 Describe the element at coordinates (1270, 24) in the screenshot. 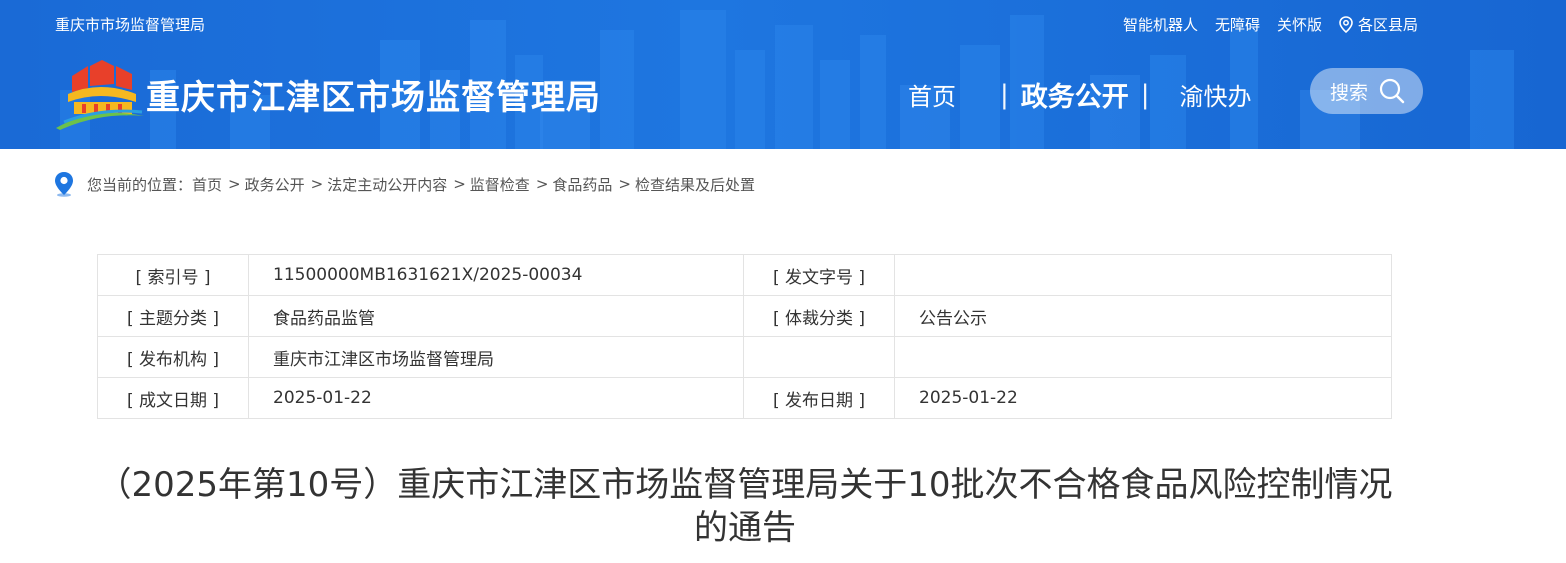

I see `top-utility-links: 智能机器人 无障碍 关怀版 各区县局` at that location.